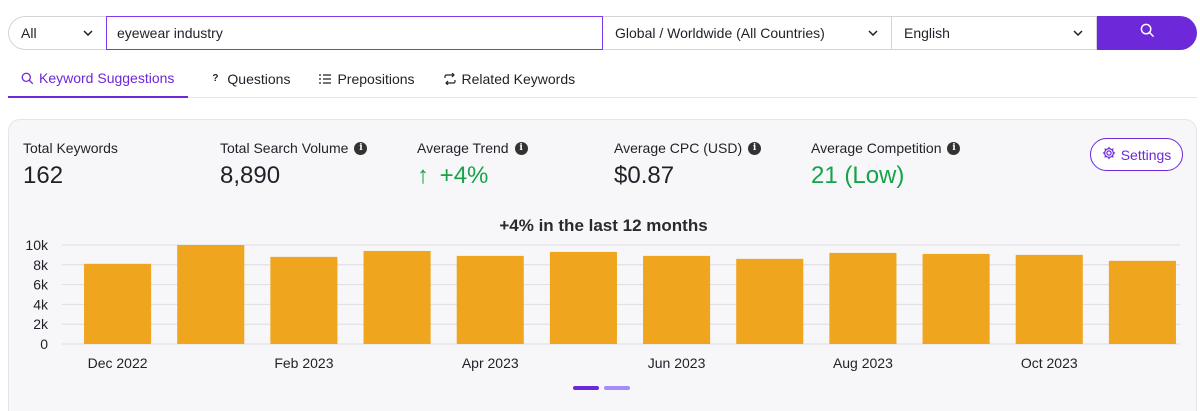  I want to click on bar-jun-2023, so click(677, 299).